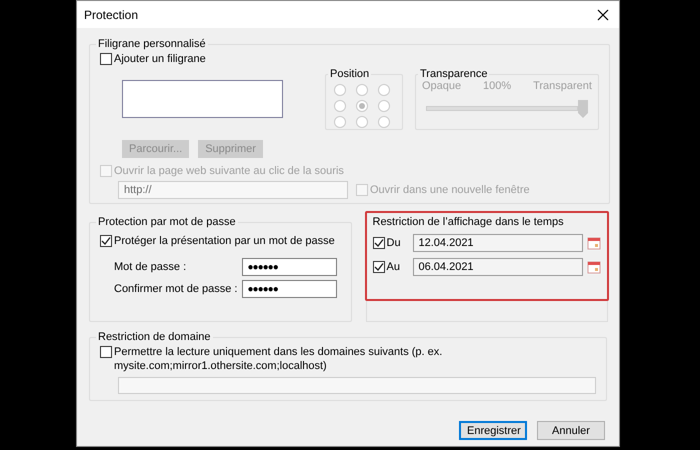 The image size is (700, 450). I want to click on checkbox-label: Ajouter un filigrane, so click(160, 59).